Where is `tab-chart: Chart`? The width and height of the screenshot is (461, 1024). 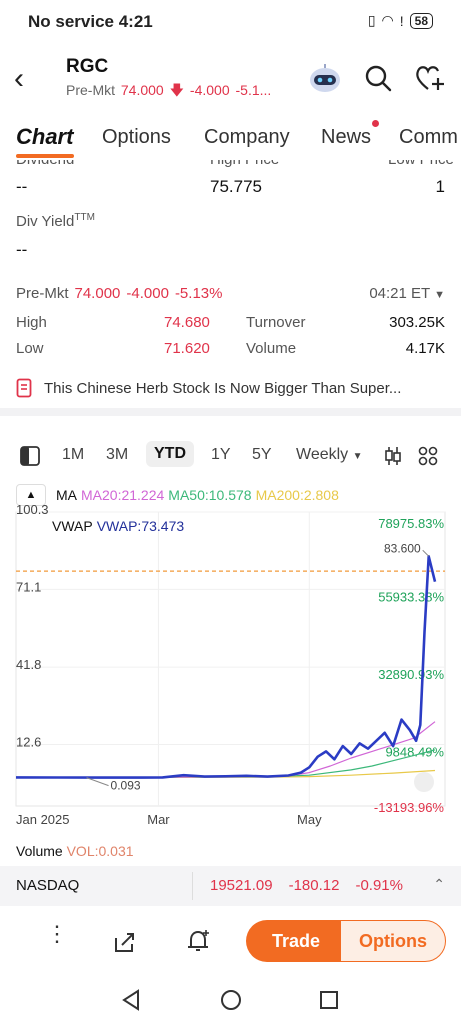 tab-chart: Chart is located at coordinates (44, 137).